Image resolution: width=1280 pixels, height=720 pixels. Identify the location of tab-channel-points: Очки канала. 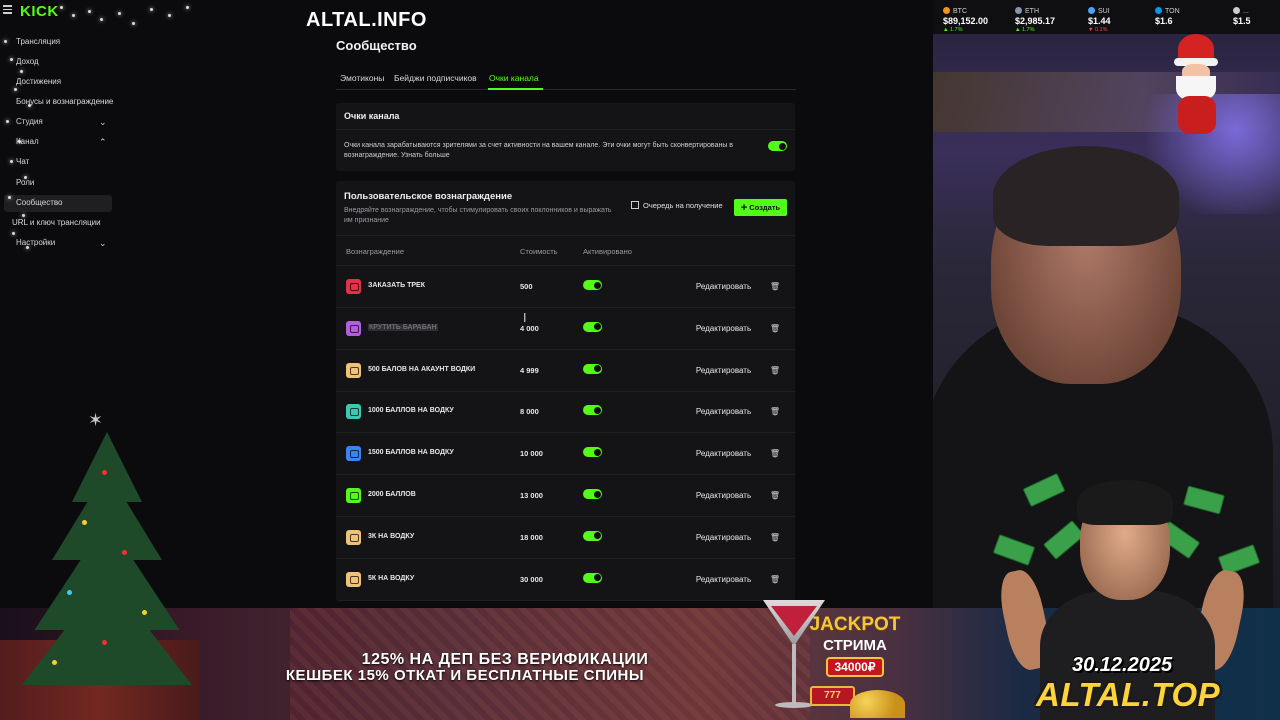
(514, 78).